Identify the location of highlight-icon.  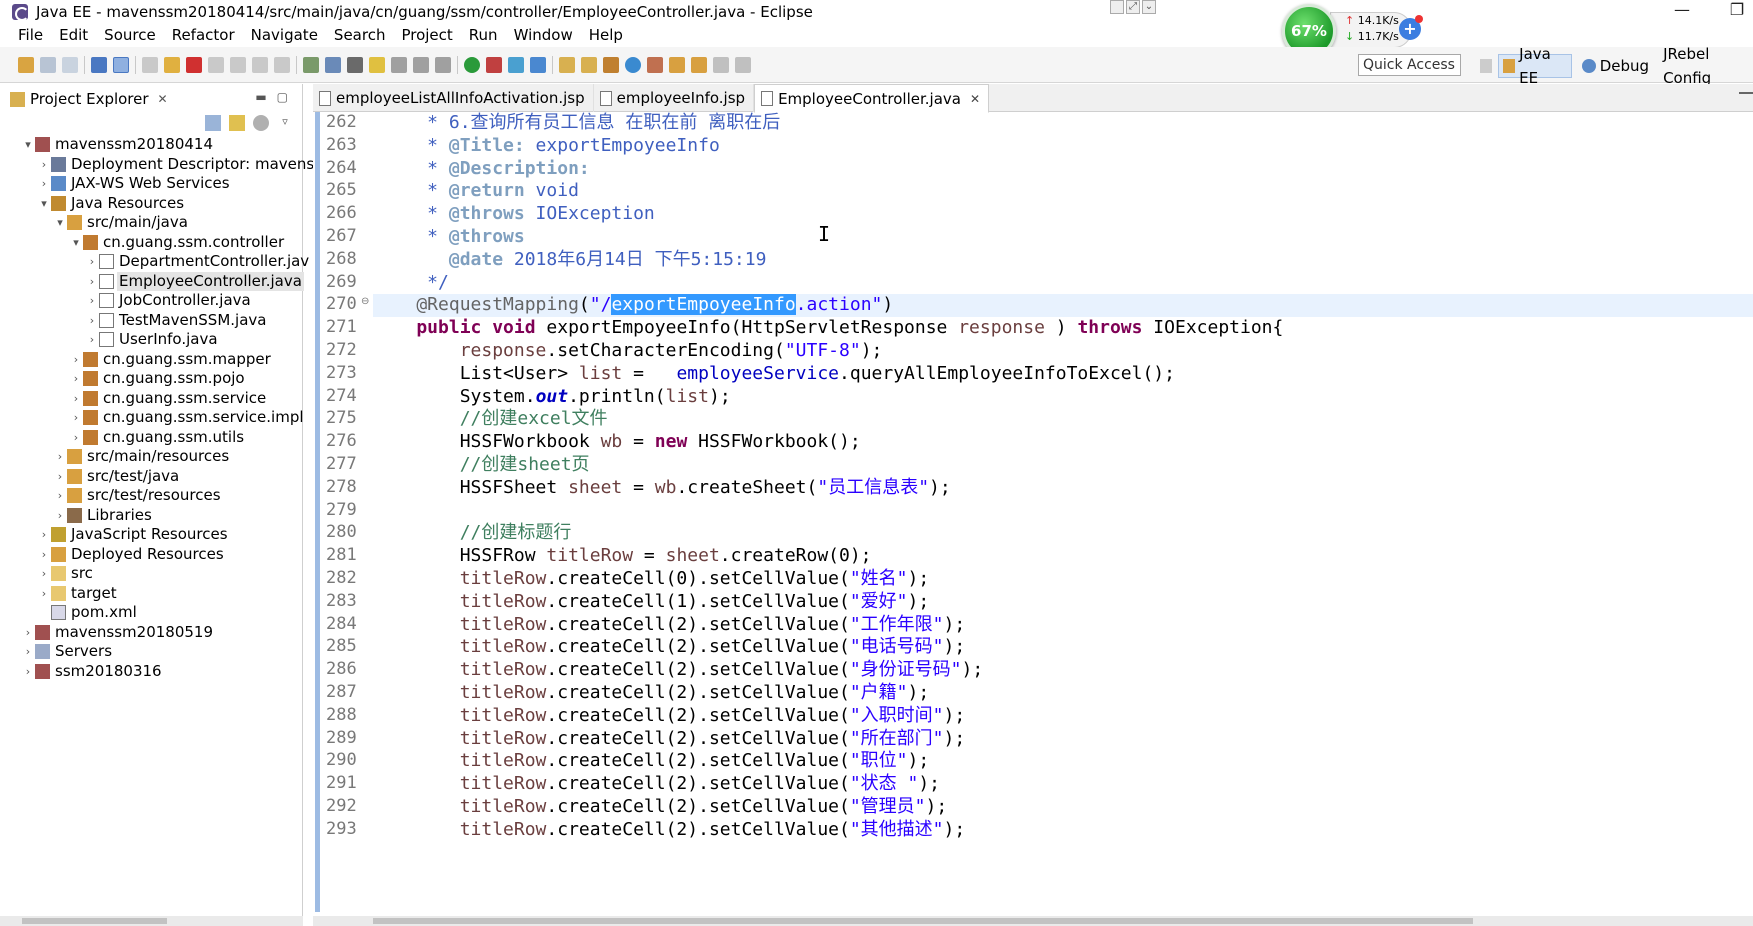
(377, 65).